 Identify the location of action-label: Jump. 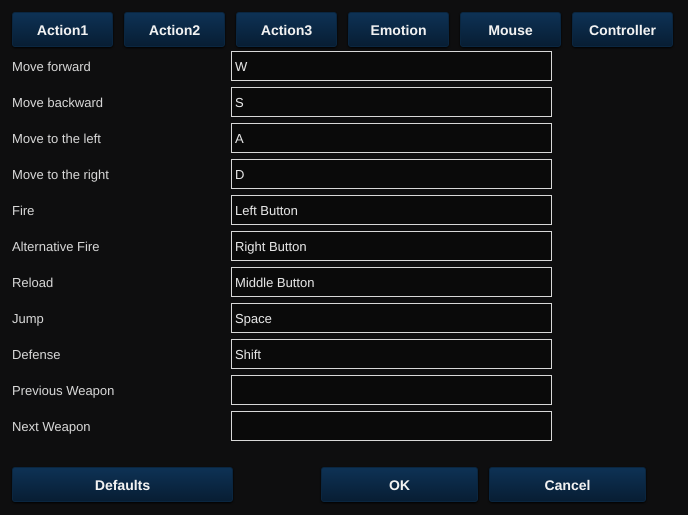
(28, 318).